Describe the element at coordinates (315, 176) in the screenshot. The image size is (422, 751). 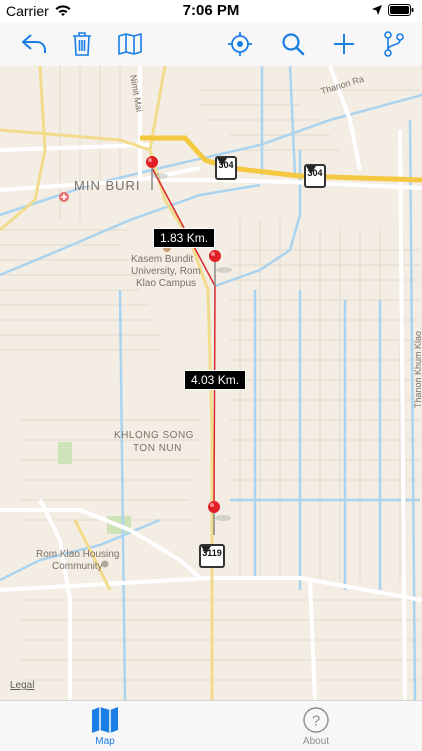
I see `route-shield-304-b: 304` at that location.